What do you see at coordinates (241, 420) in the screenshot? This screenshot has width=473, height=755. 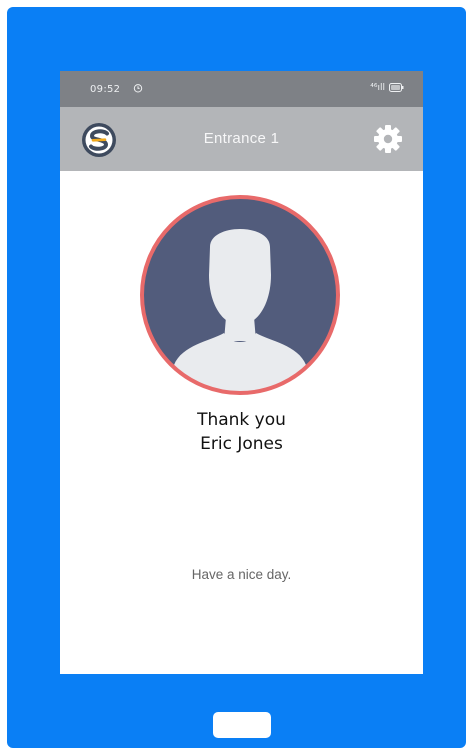 I see `greeting-text: Thank you` at bounding box center [241, 420].